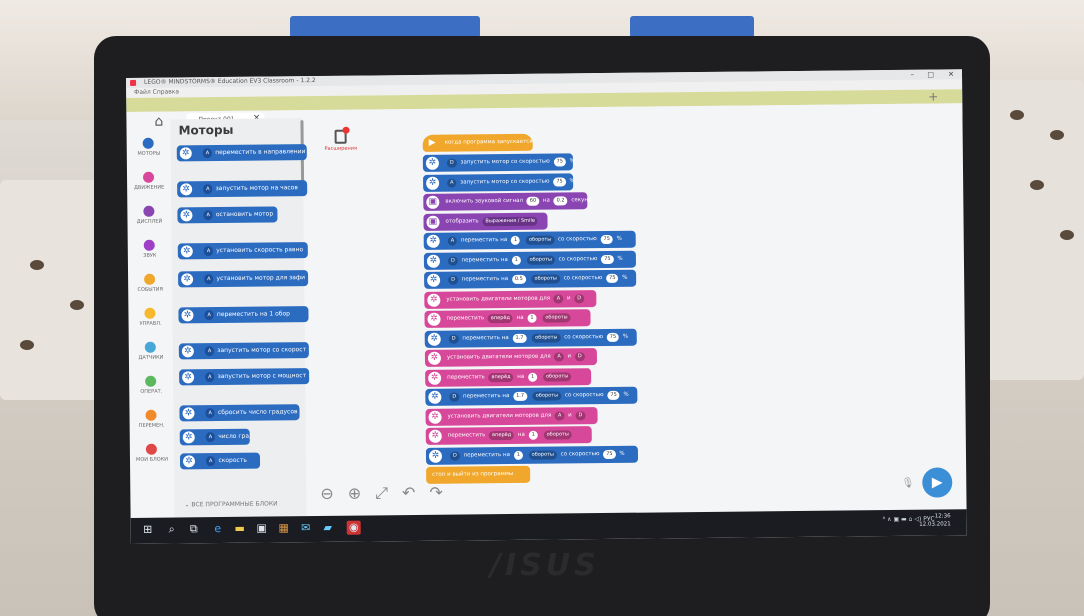 Image resolution: width=1084 pixels, height=616 pixels. What do you see at coordinates (353, 527) in the screenshot?
I see `ev3-taskbar-icon: ◉` at bounding box center [353, 527].